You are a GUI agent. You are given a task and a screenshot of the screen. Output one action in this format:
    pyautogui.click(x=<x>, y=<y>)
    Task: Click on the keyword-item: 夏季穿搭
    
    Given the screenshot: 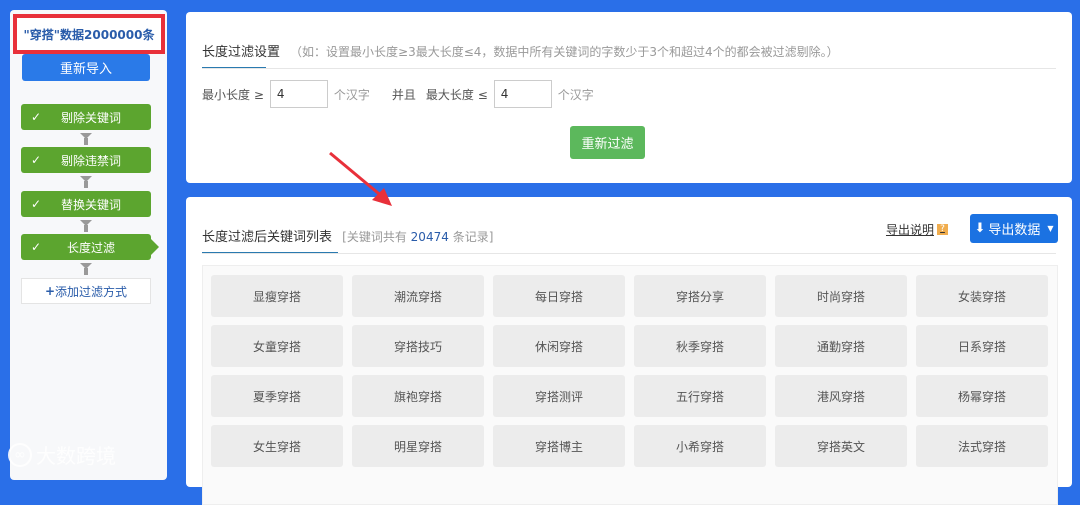 What is the action you would take?
    pyautogui.click(x=277, y=396)
    